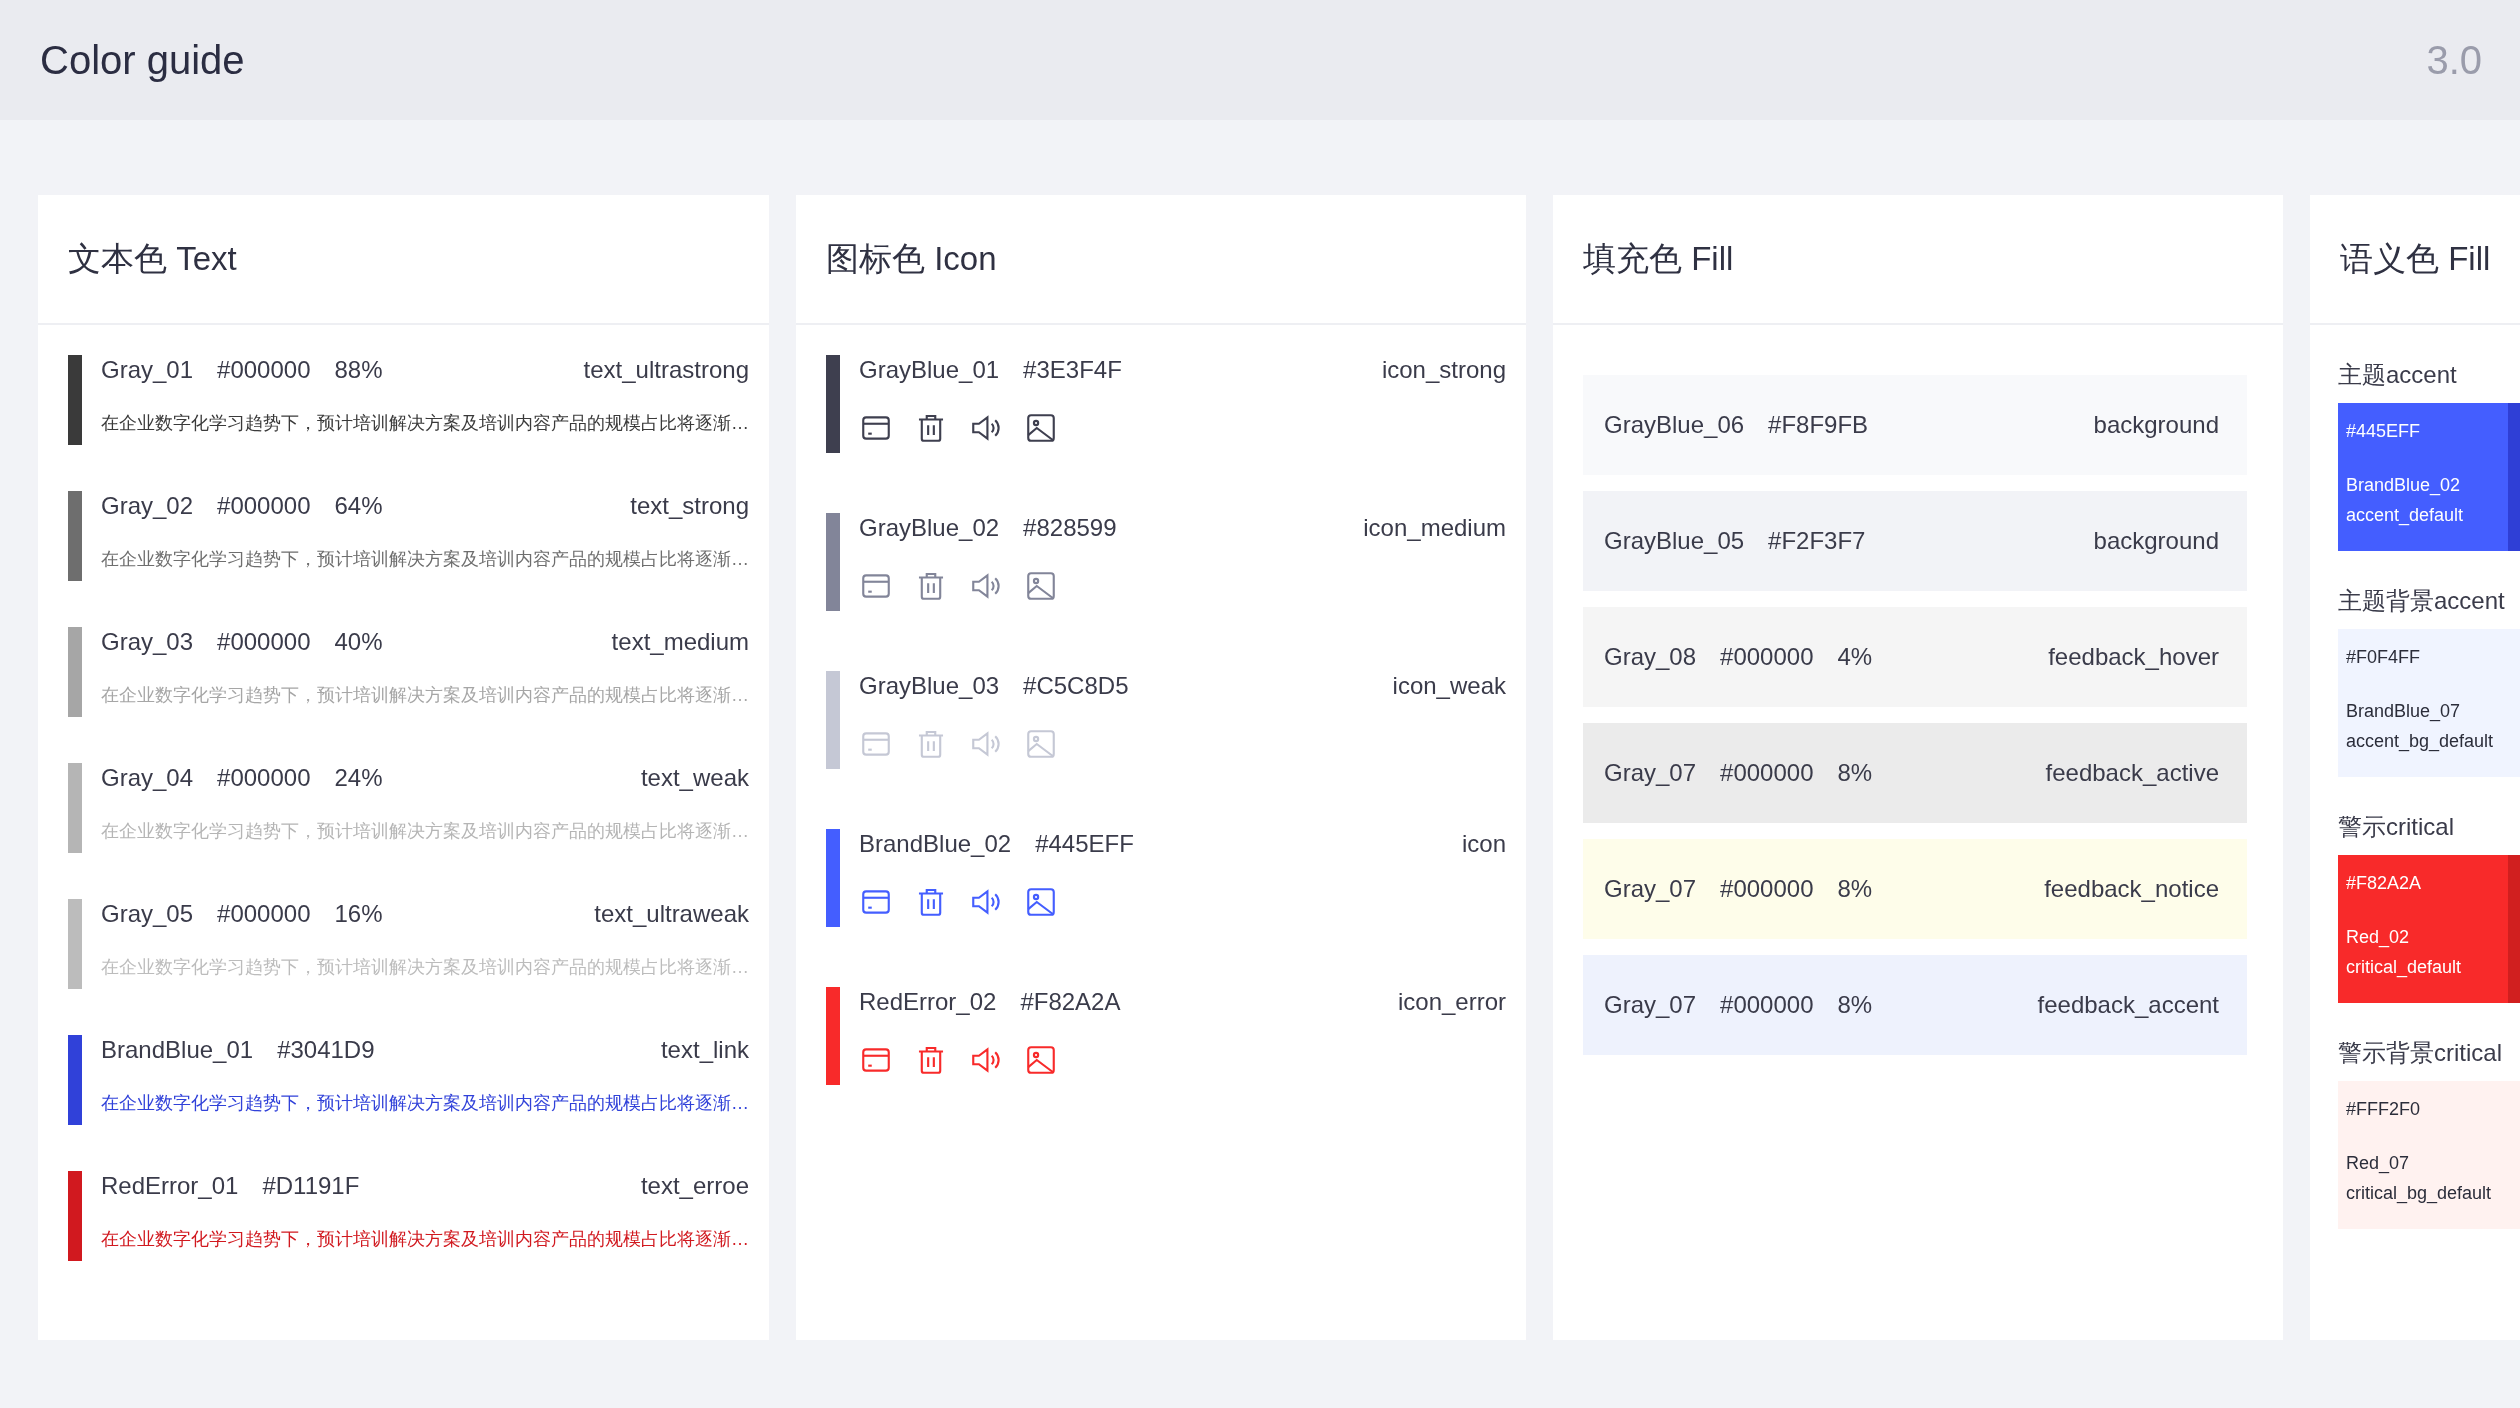 This screenshot has height=1408, width=2520. Describe the element at coordinates (147, 778) in the screenshot. I see `color-name: Gray_04` at that location.